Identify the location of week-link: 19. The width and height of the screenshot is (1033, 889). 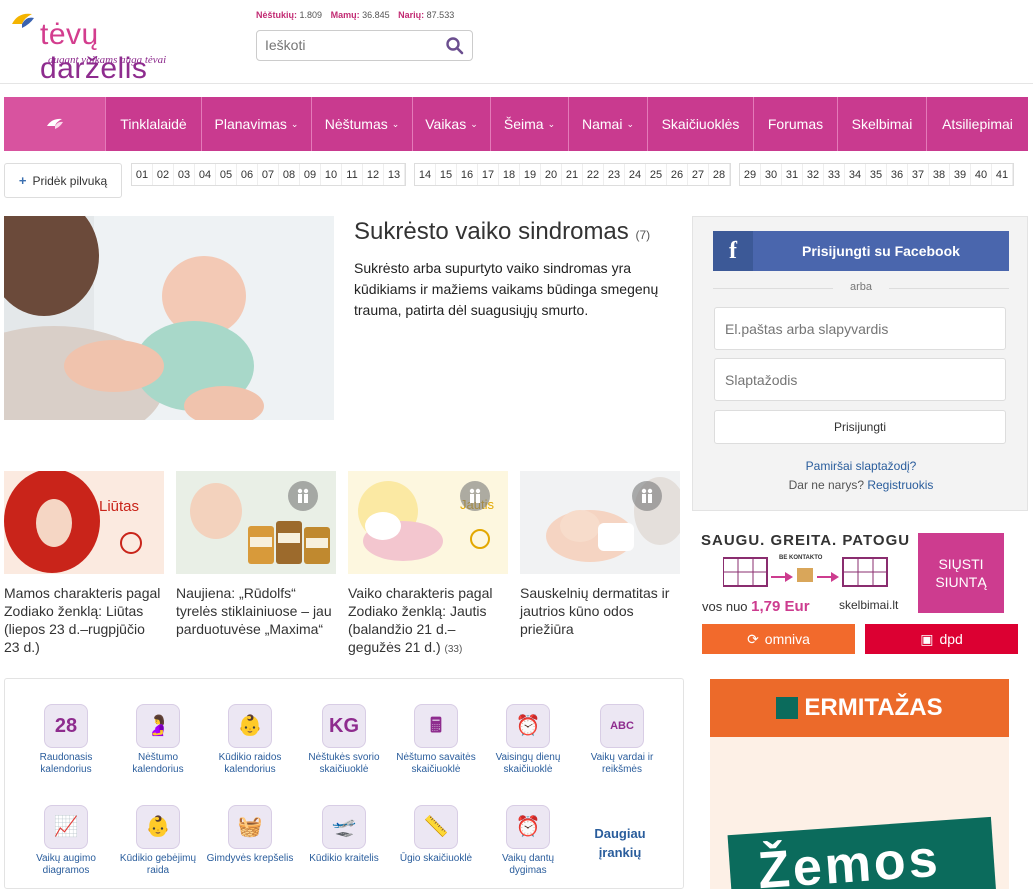
(530, 174).